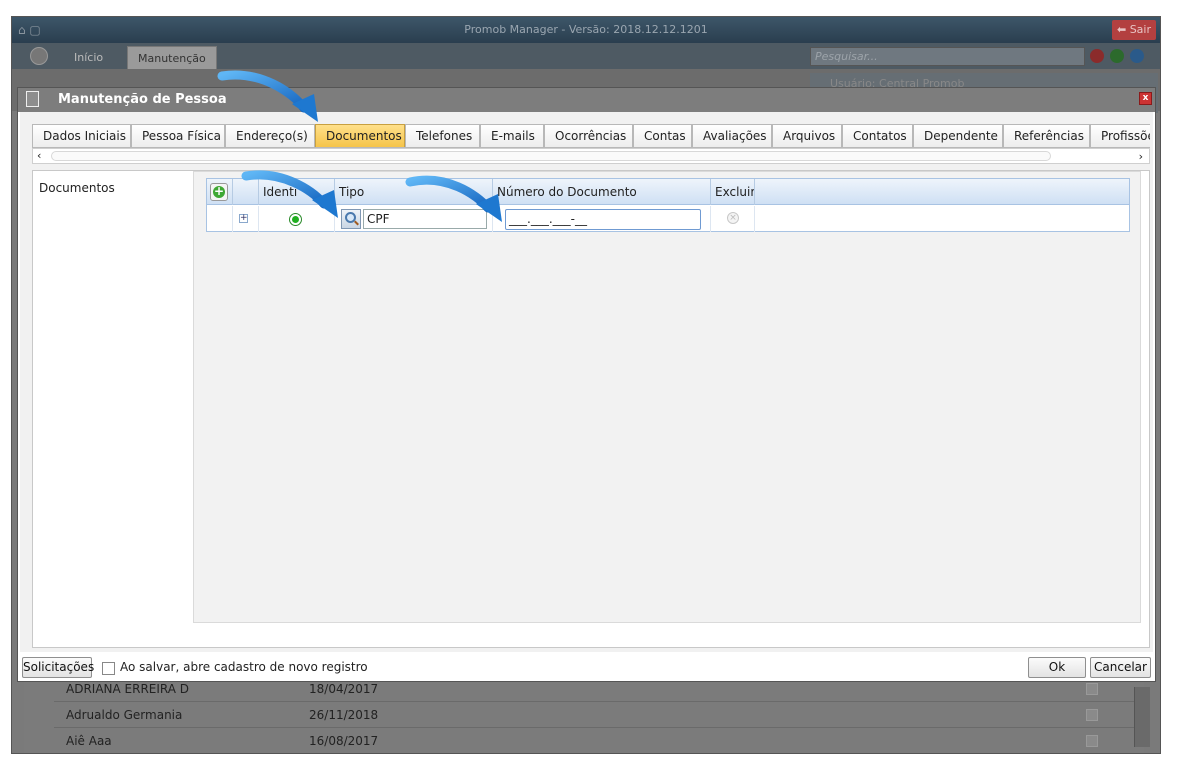 The image size is (1190, 770). What do you see at coordinates (29, 30) in the screenshot?
I see `home-icon: ⌂ ▢` at bounding box center [29, 30].